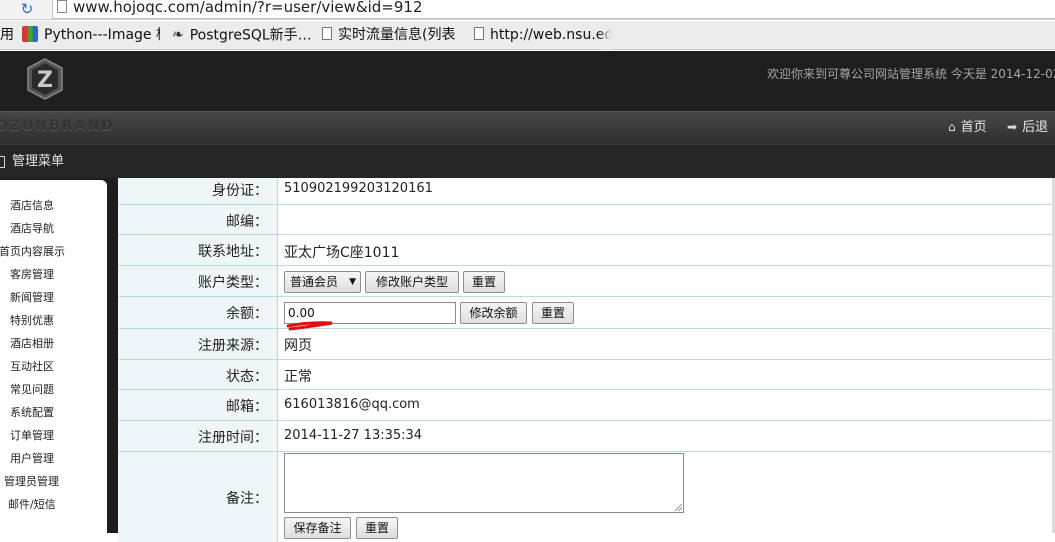 The height and width of the screenshot is (542, 1055). What do you see at coordinates (32, 321) in the screenshot?
I see `sidebar-item-offers: 特别优惠` at bounding box center [32, 321].